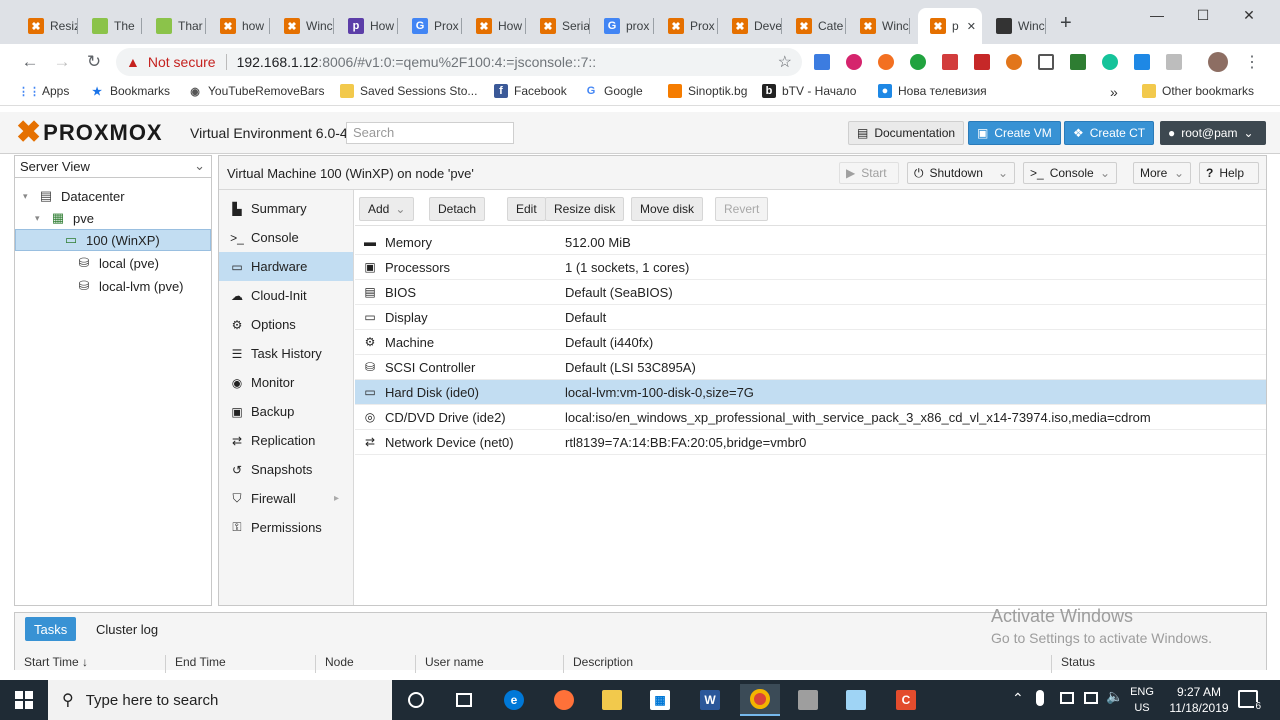 This screenshot has height=720, width=1280. Describe the element at coordinates (742, 209) in the screenshot. I see `revert-button: Revert` at that location.